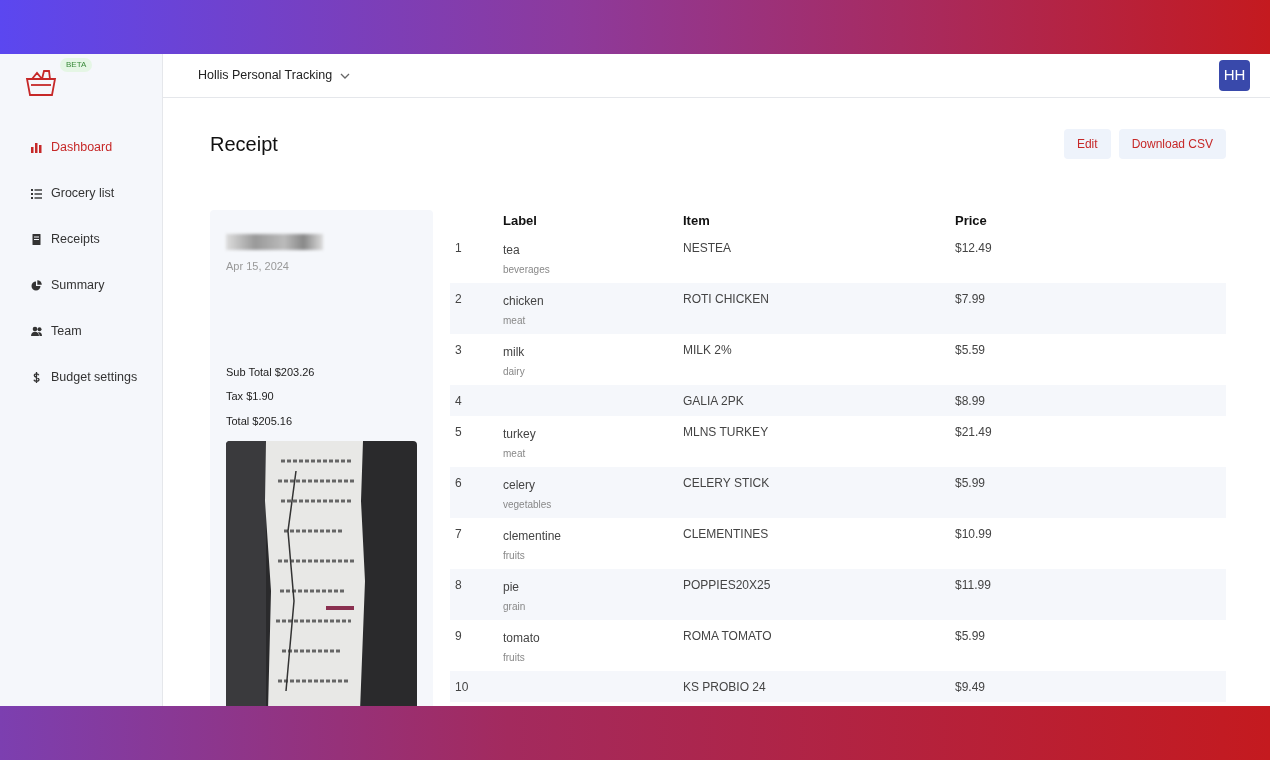 This screenshot has height=760, width=1270. I want to click on row-number: 7, so click(458, 534).